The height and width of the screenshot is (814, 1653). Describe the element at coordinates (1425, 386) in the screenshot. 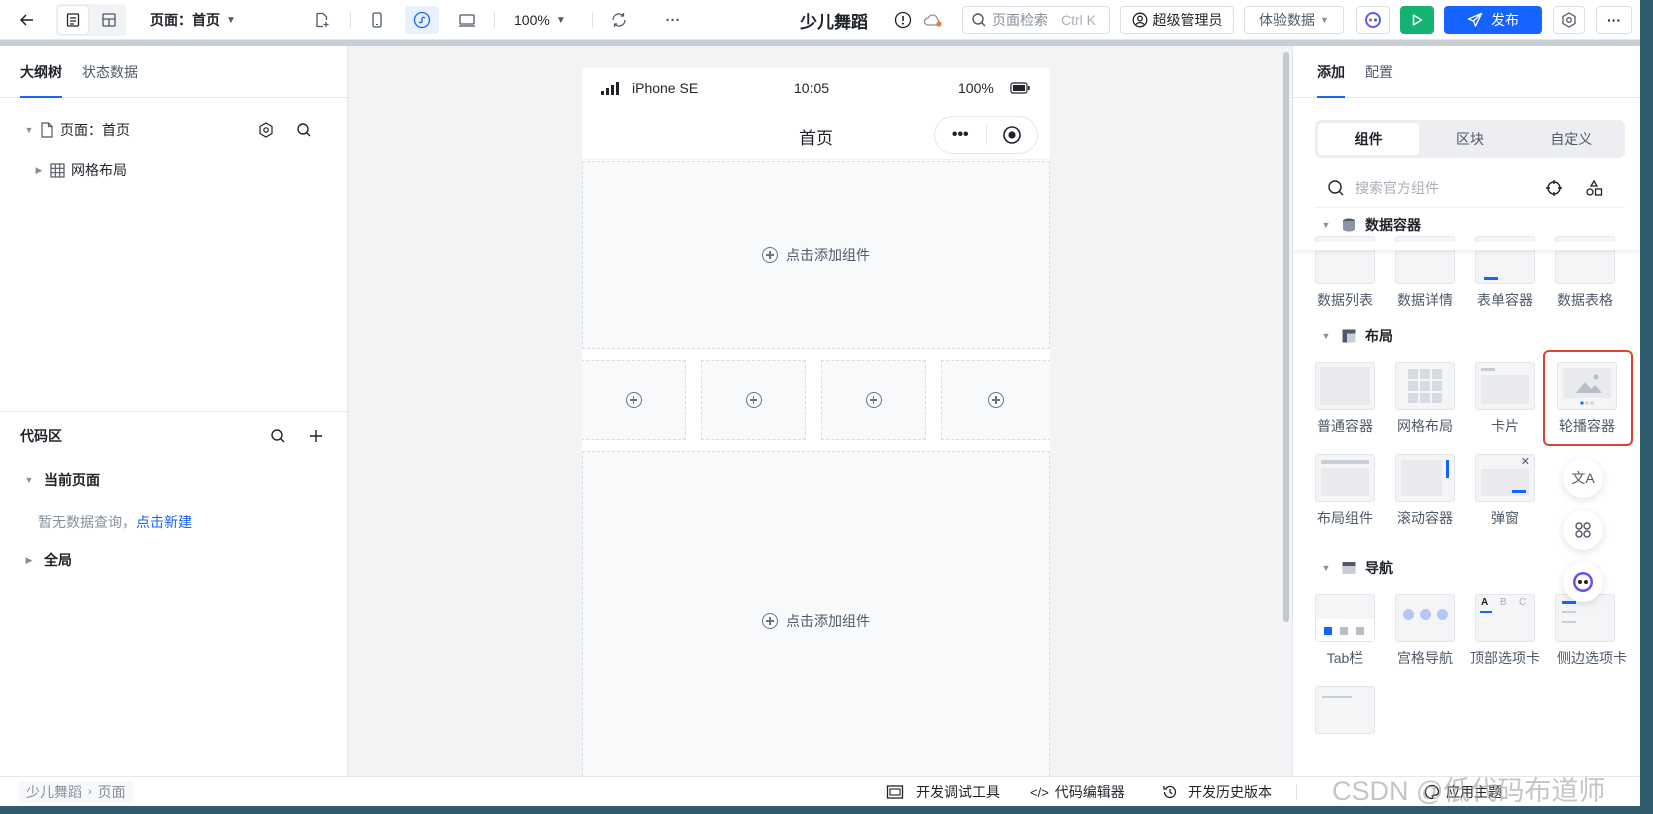

I see `grid-layout-thumb` at that location.